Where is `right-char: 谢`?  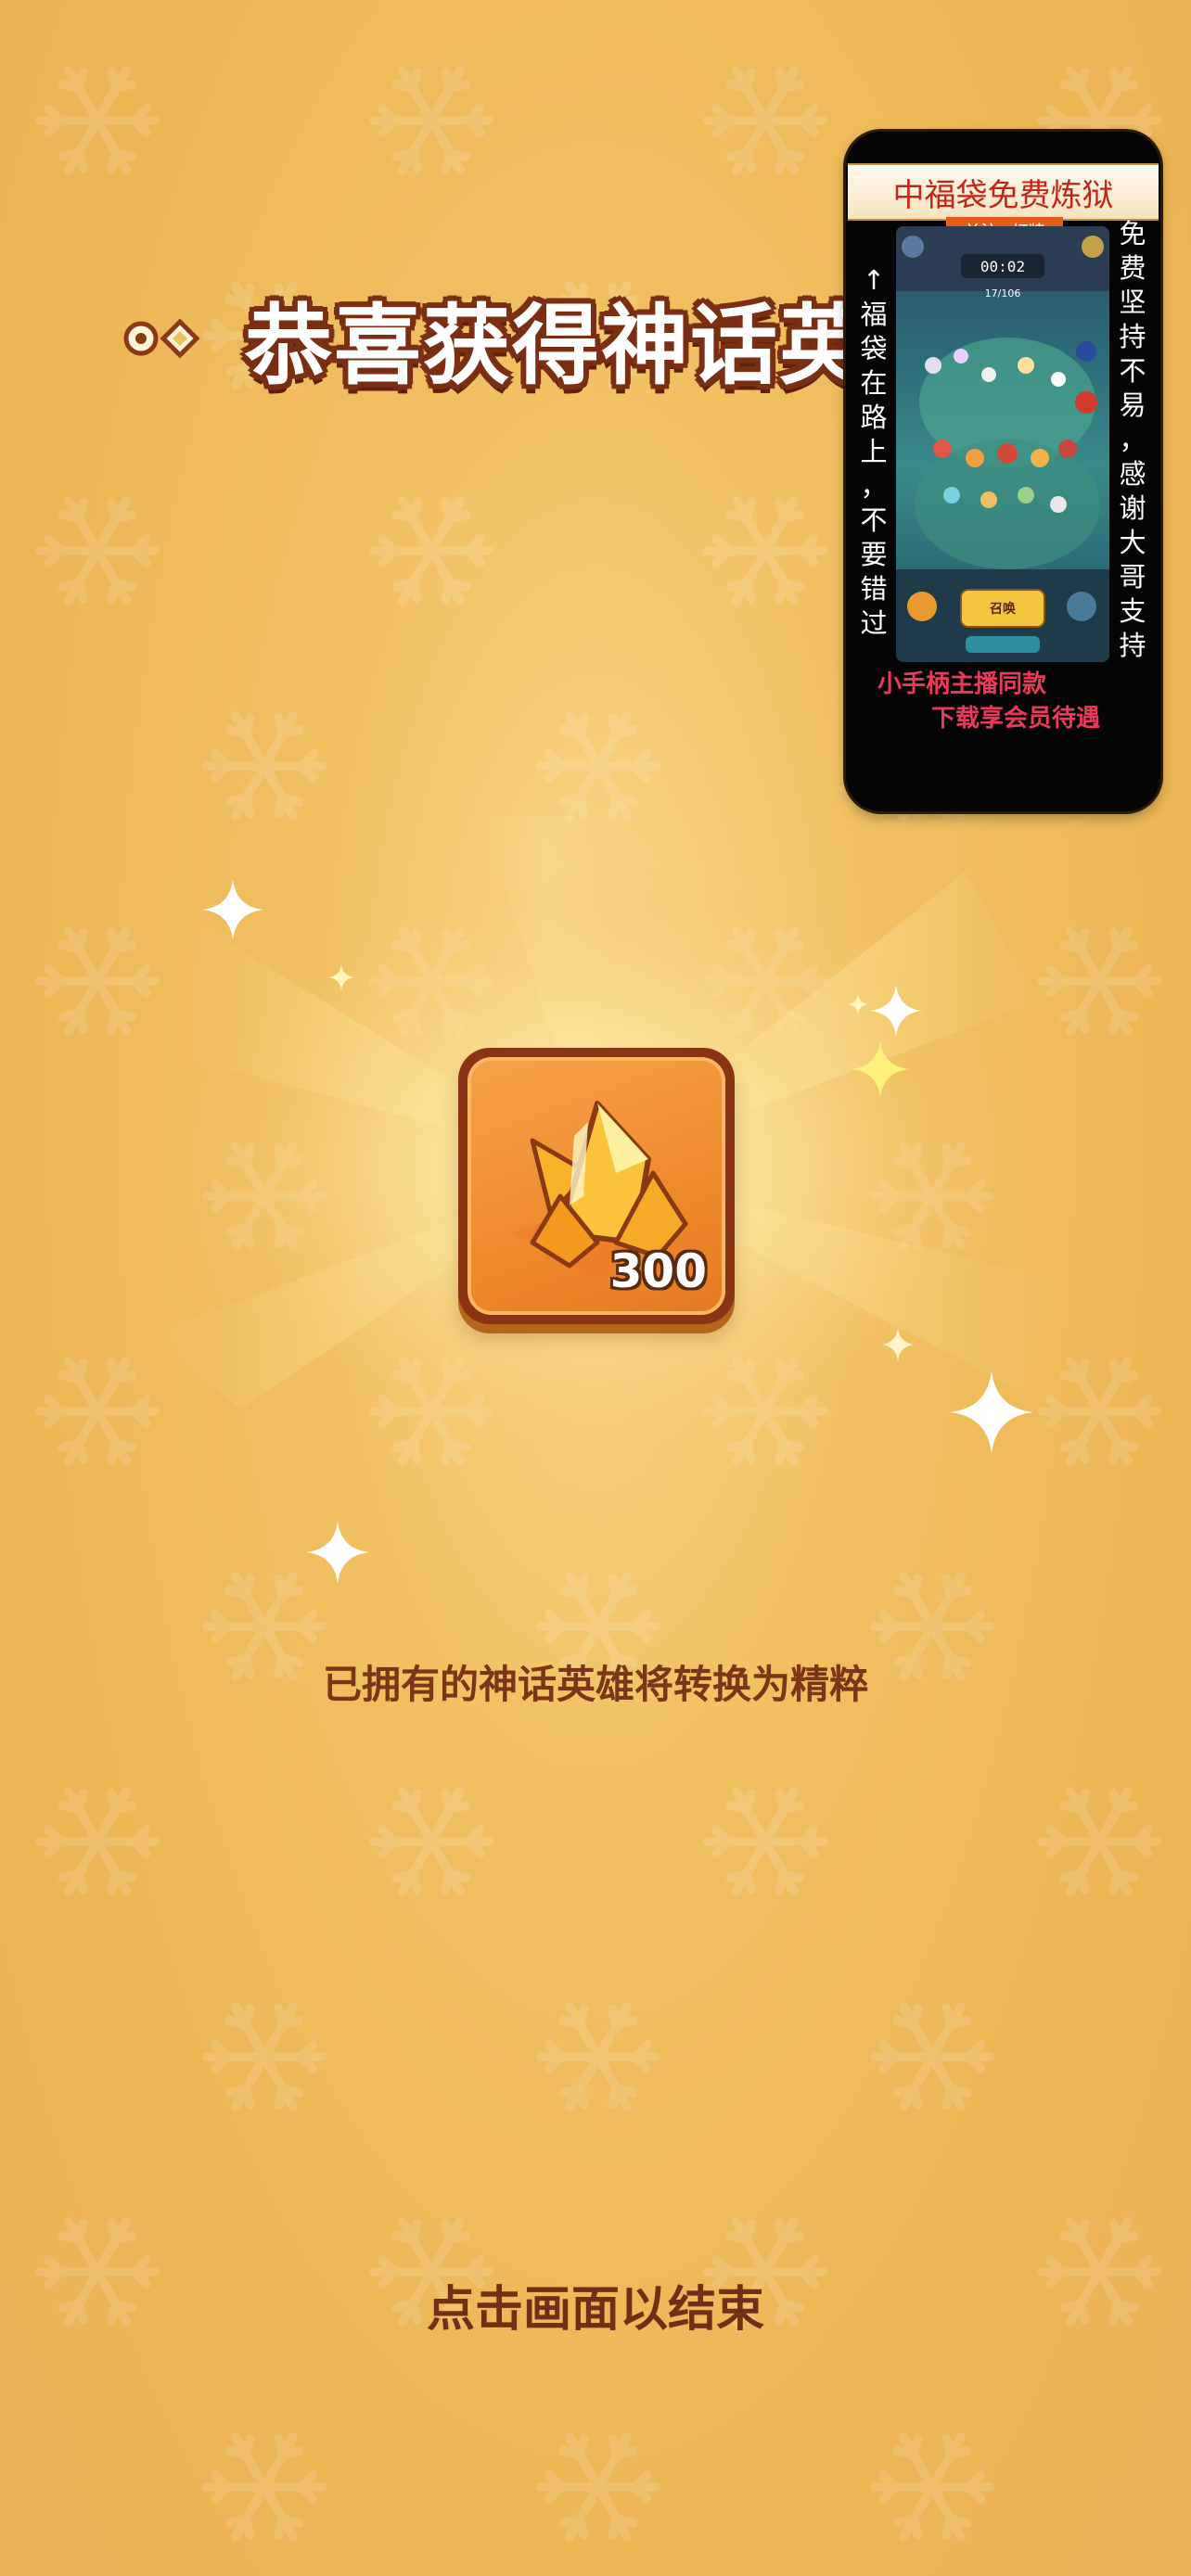 right-char: 谢 is located at coordinates (1132, 508).